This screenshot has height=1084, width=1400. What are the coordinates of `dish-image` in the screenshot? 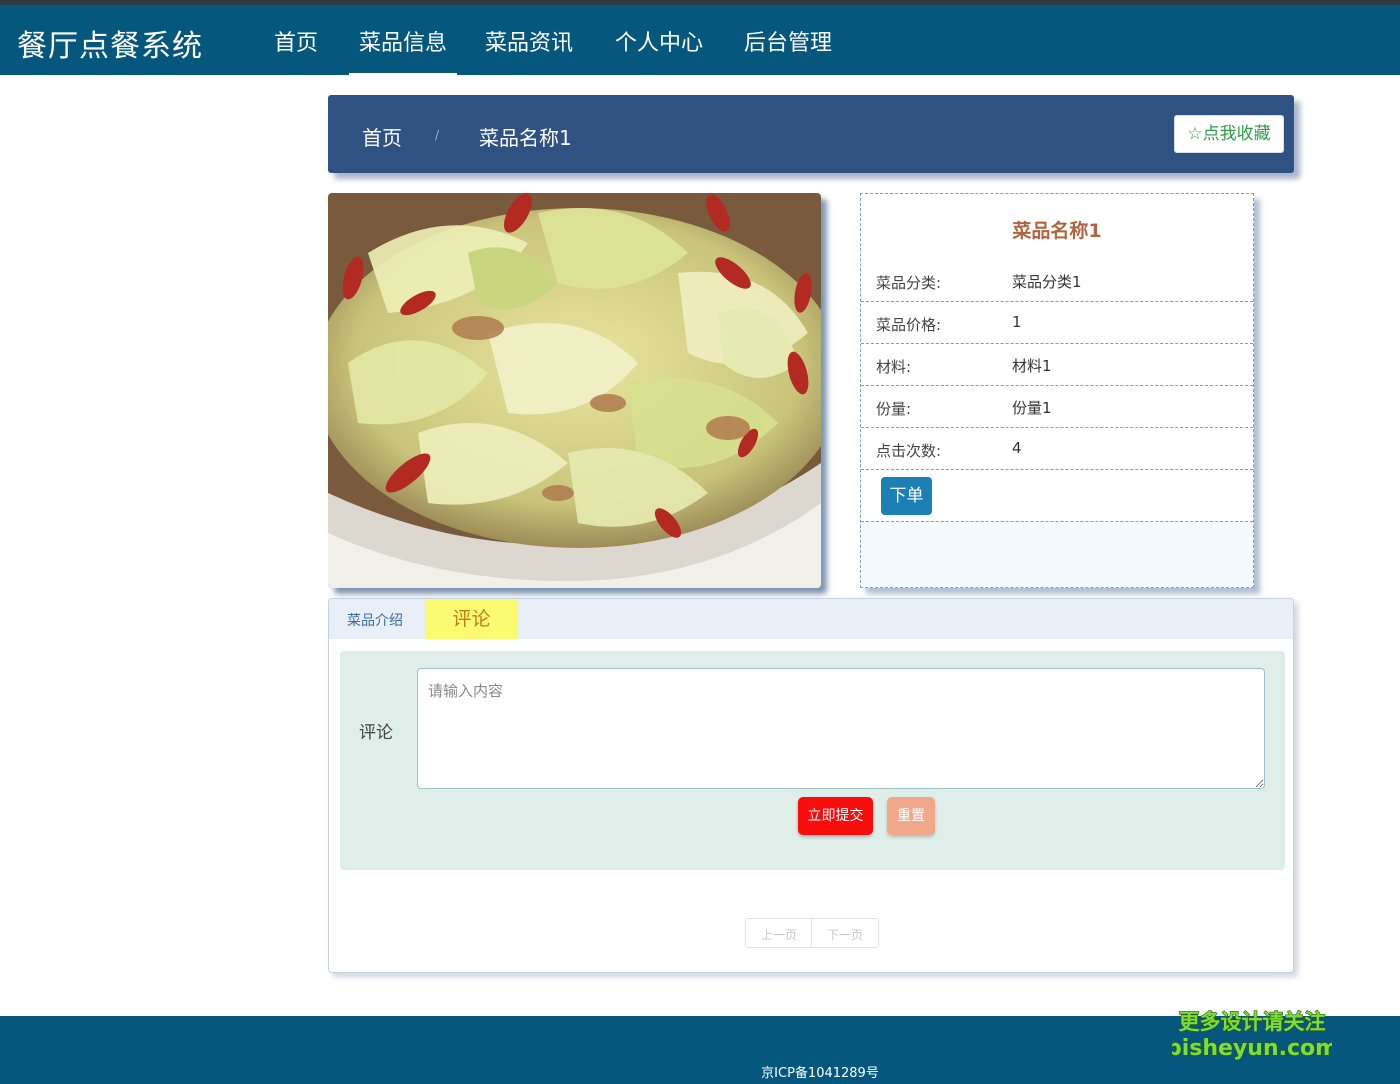 It's located at (574, 390).